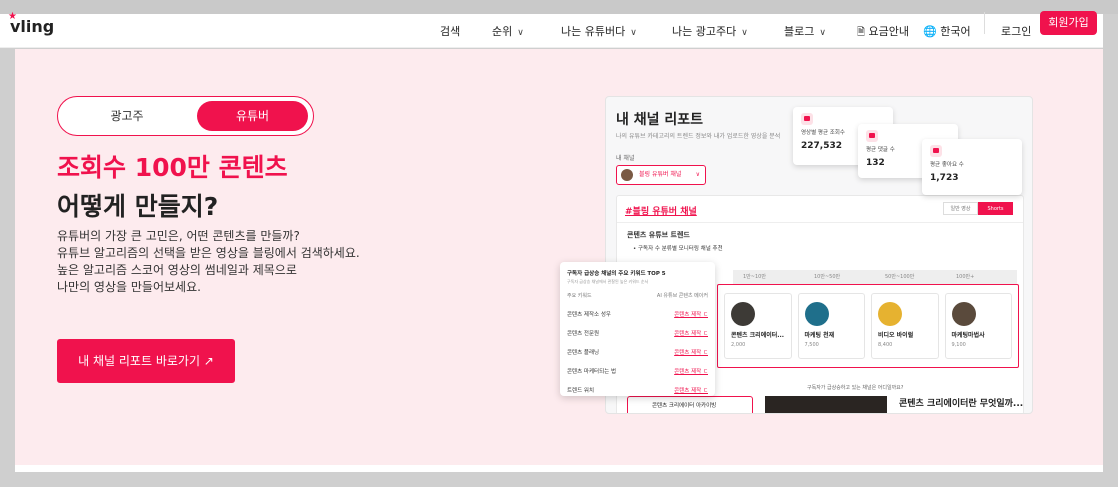  I want to click on stat-card-likes: 평균 좋아요 수 1,723, so click(972, 167).